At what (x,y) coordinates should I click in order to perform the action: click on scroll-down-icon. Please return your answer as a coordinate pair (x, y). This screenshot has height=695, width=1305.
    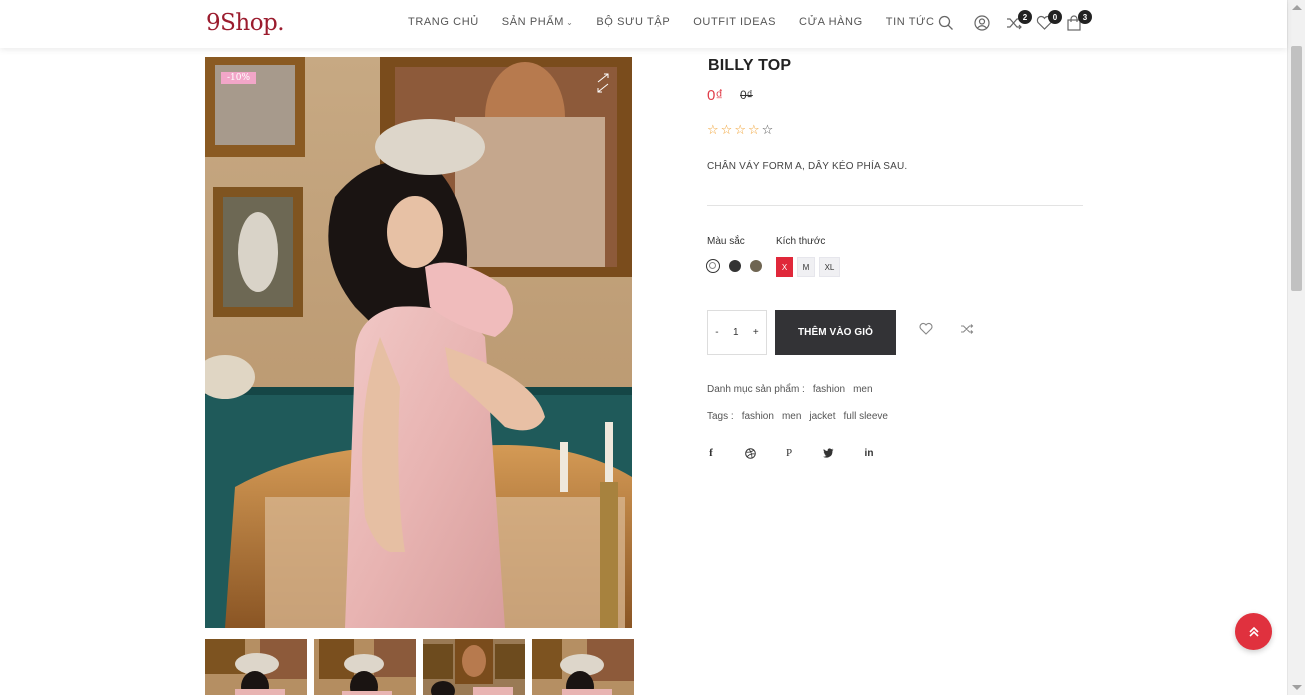
    Looking at the image, I should click on (1297, 687).